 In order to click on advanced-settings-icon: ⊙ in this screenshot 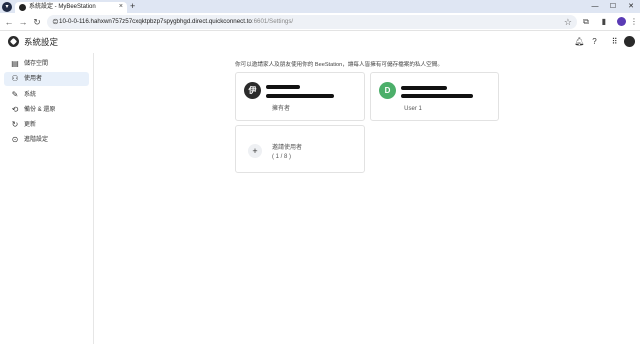, I will do `click(15, 139)`.